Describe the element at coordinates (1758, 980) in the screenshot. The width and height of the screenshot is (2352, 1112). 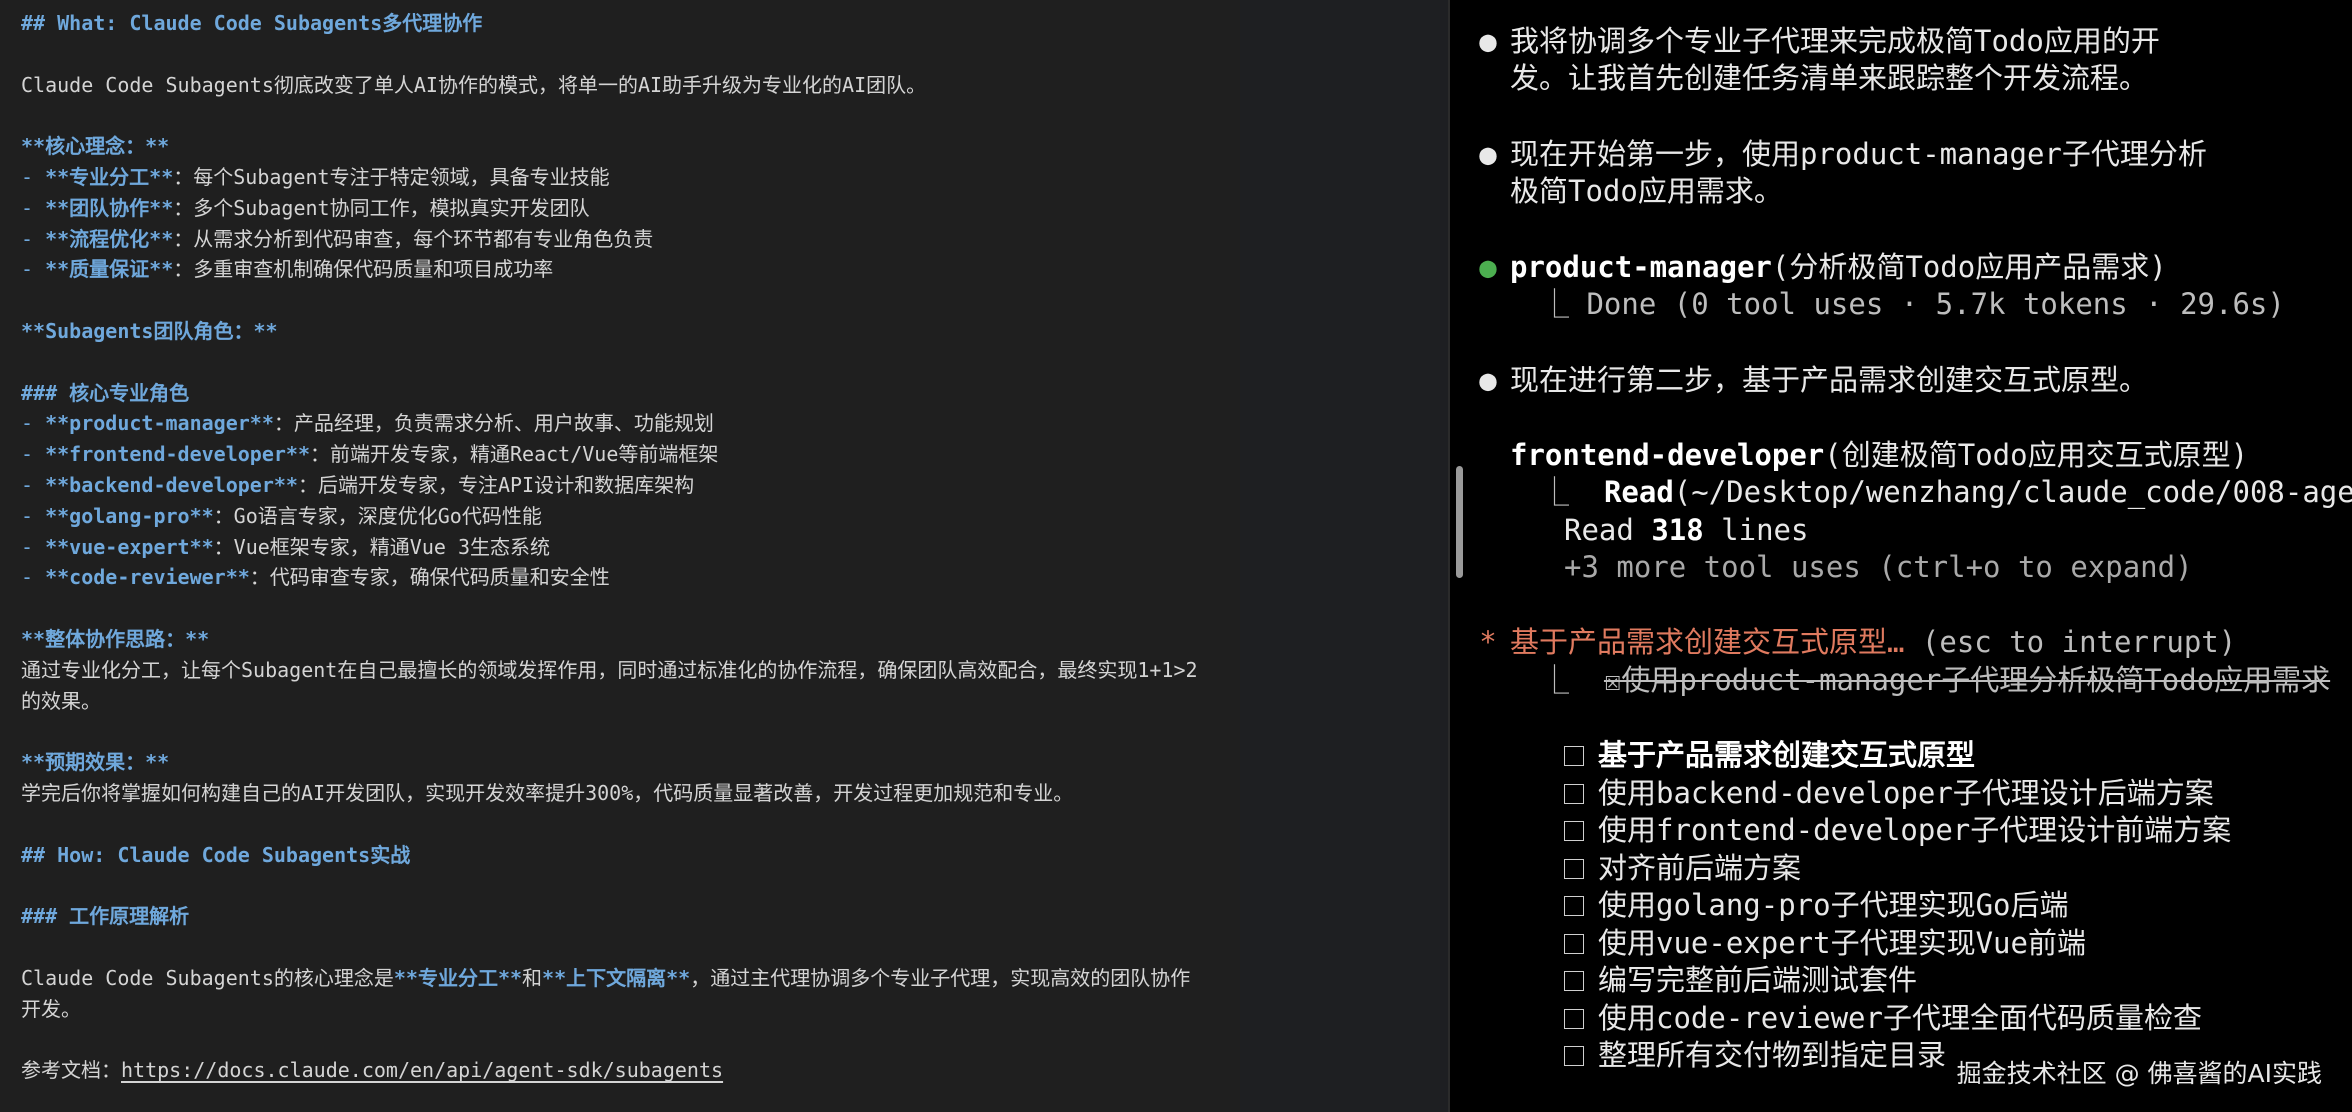
I see `todo-text: 编写完整前后端测试套件` at that location.